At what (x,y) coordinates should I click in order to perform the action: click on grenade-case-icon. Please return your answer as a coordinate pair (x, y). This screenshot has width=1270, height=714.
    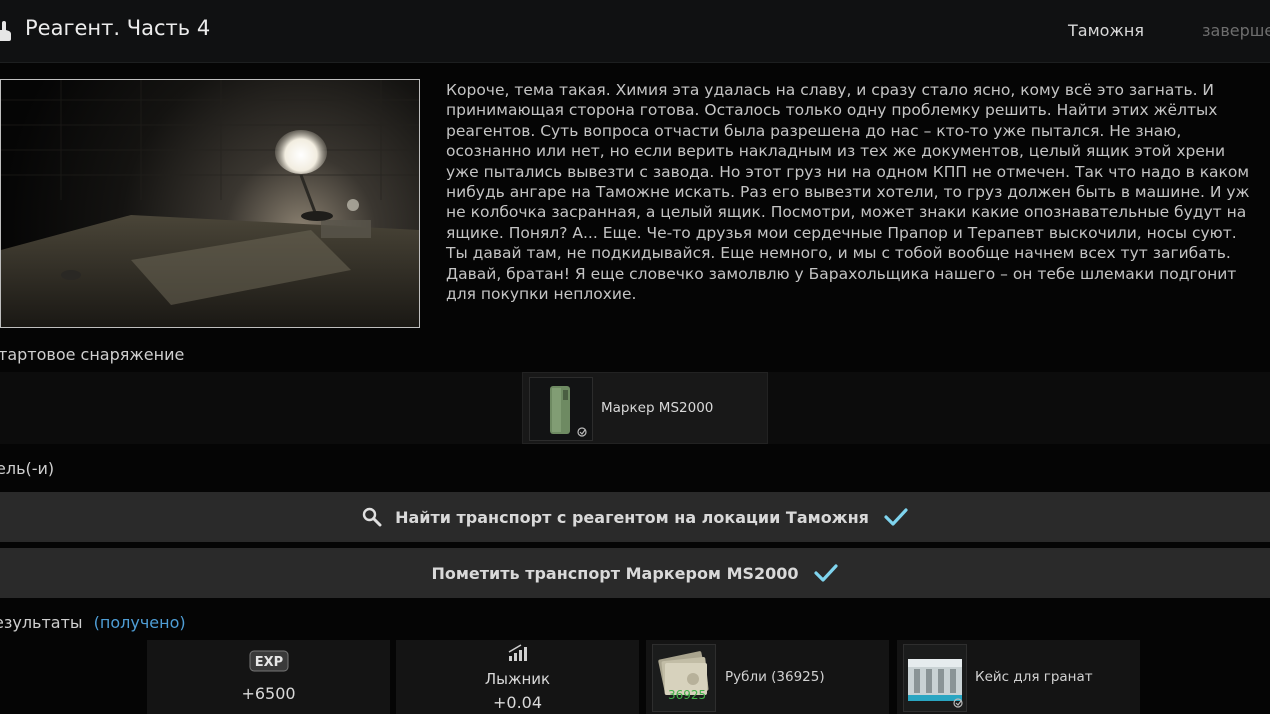
    Looking at the image, I should click on (935, 678).